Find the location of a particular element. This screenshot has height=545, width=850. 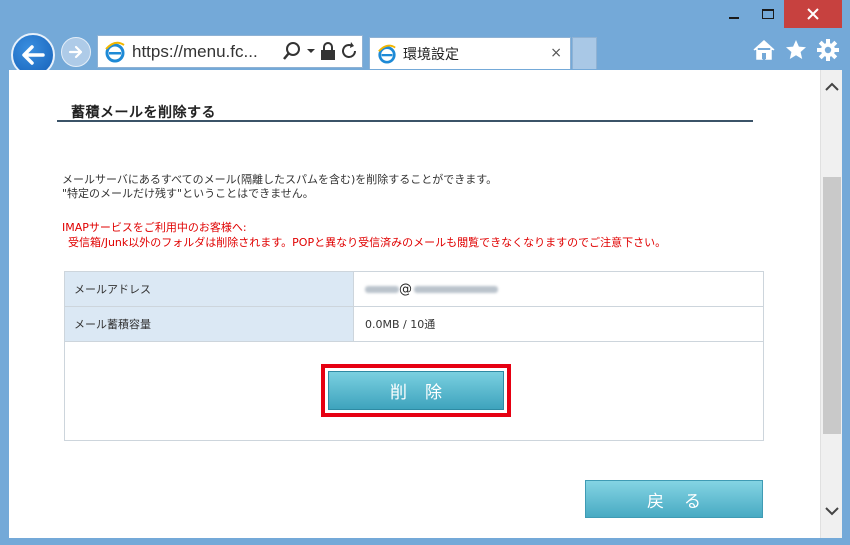

favorites-star-icon is located at coordinates (796, 50).